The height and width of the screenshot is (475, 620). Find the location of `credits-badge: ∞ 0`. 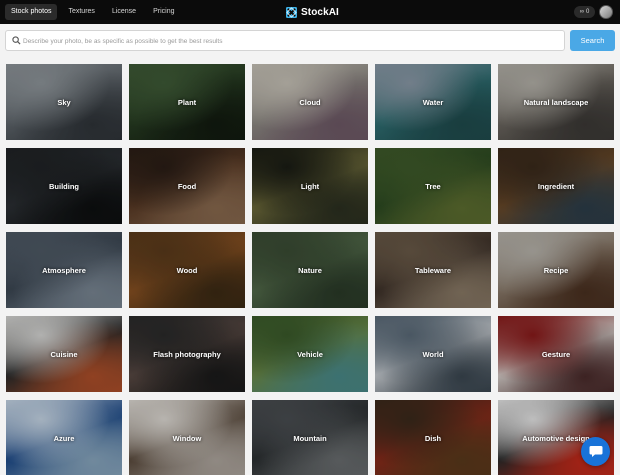

credits-badge: ∞ 0 is located at coordinates (584, 12).